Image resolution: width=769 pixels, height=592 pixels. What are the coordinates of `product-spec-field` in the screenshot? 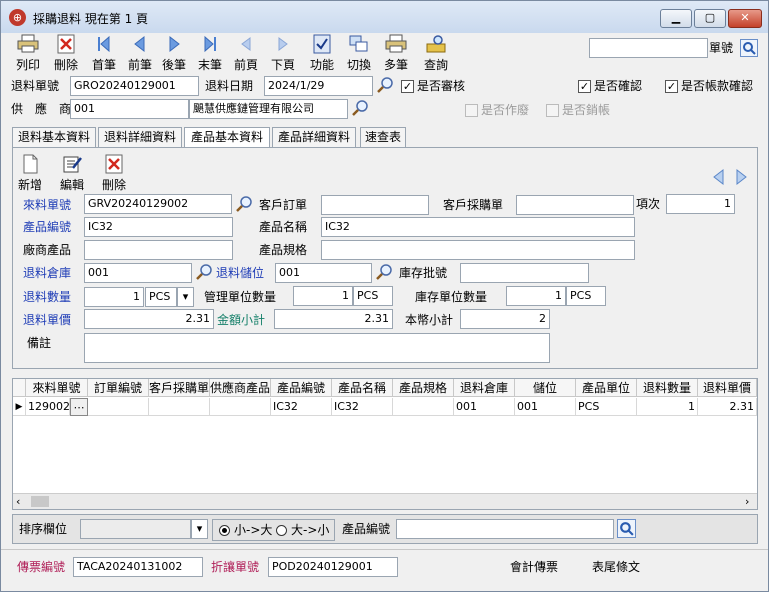 It's located at (478, 250).